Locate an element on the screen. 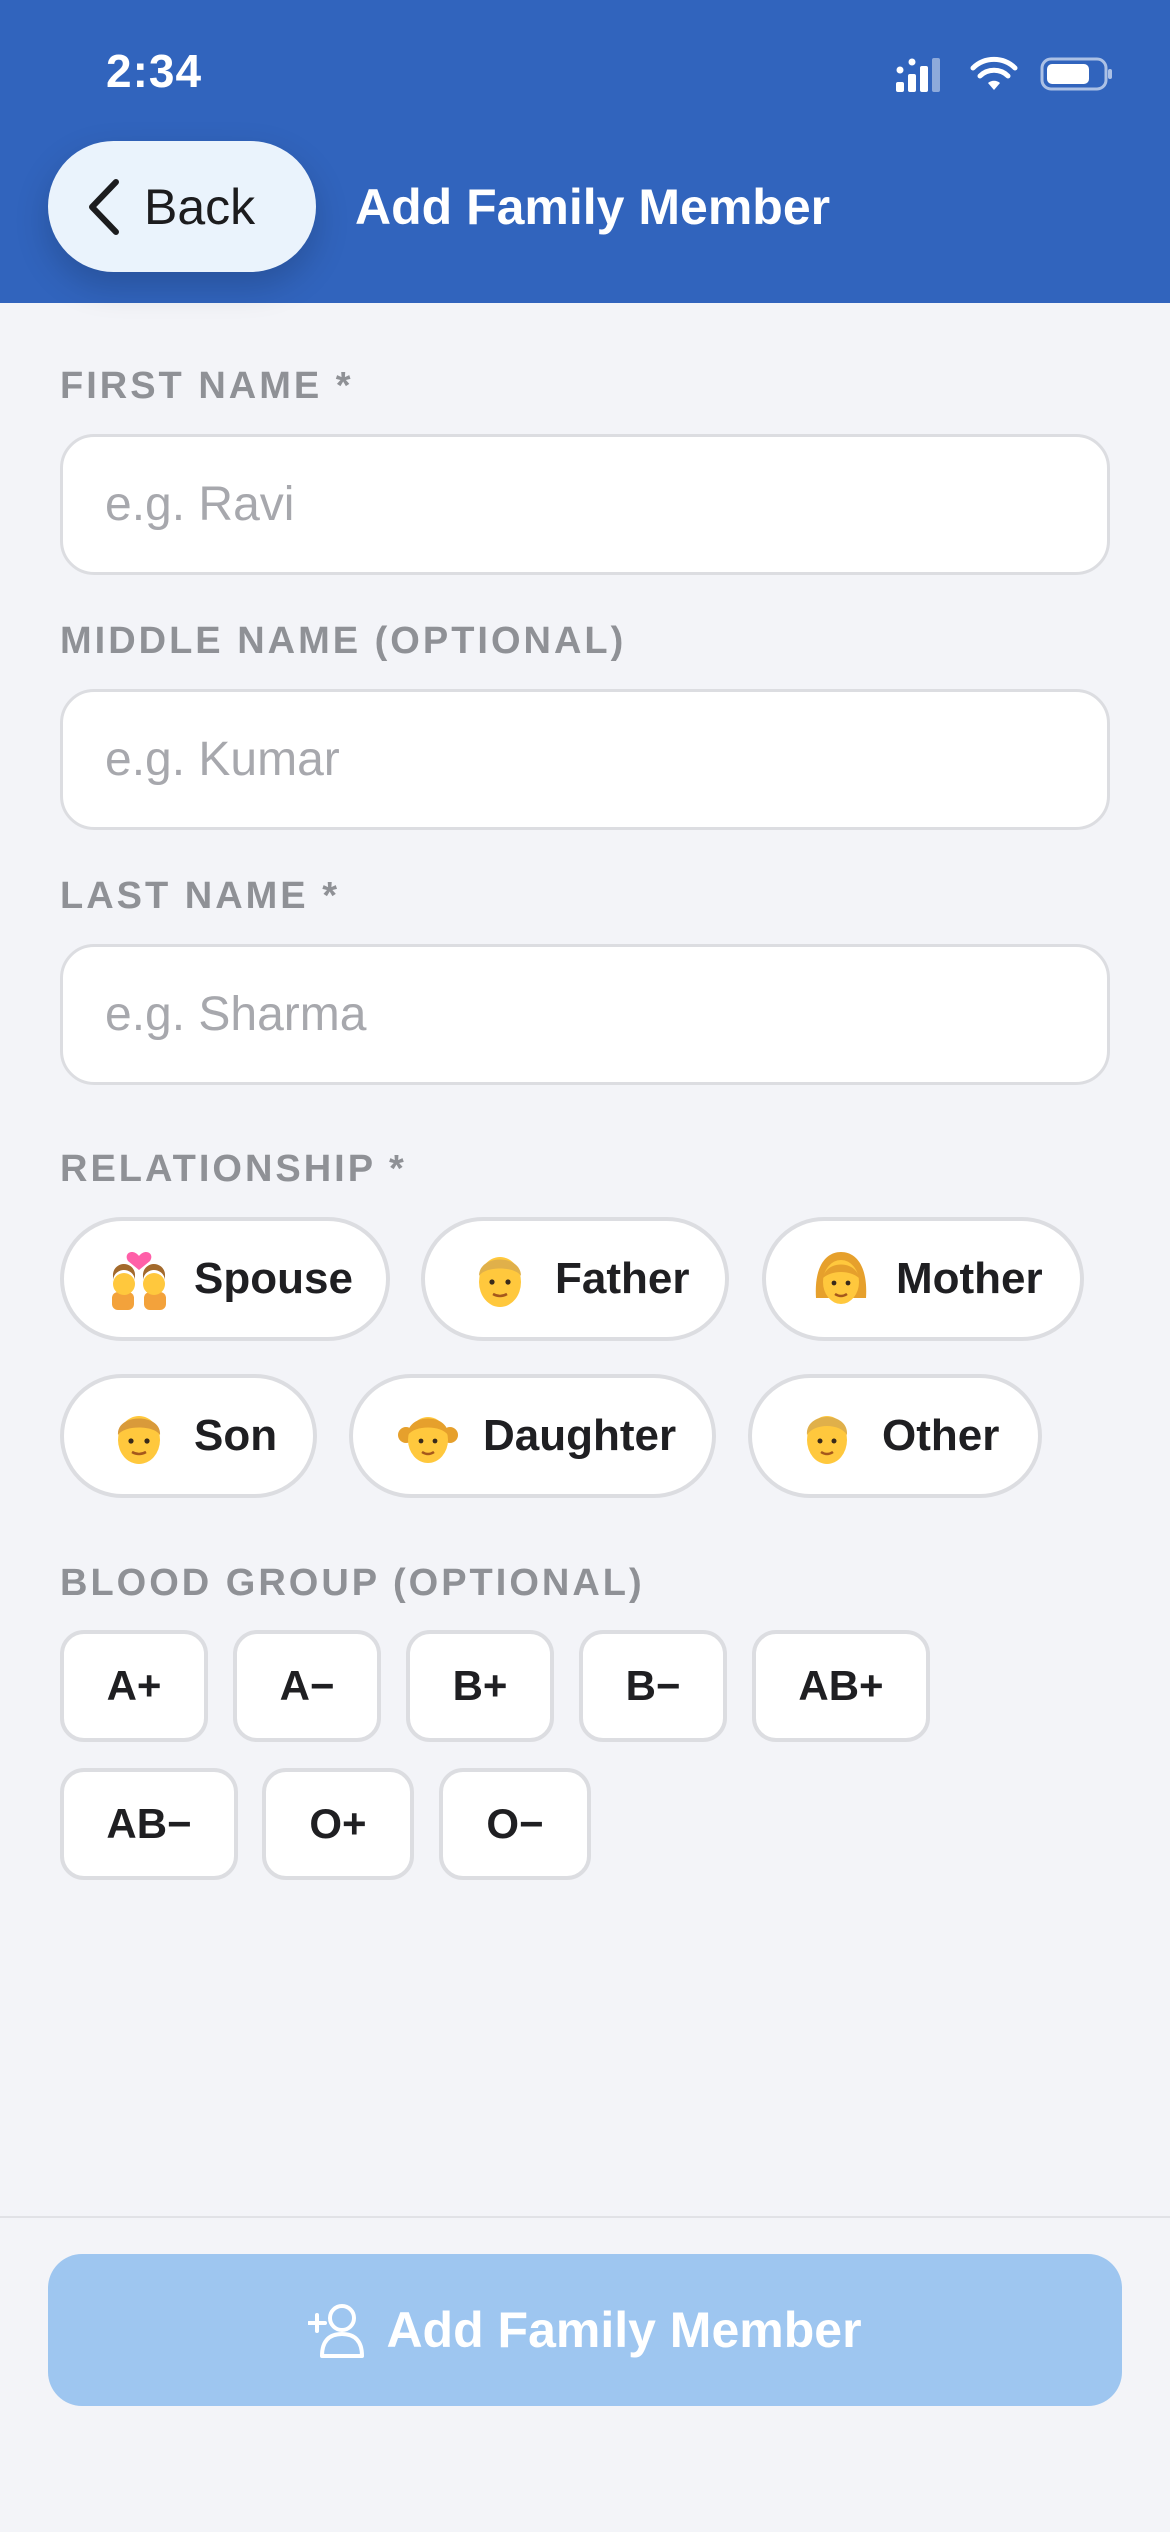 This screenshot has height=2532, width=1170. app-header: 2:34 Back Add Family Member is located at coordinates (585, 151).